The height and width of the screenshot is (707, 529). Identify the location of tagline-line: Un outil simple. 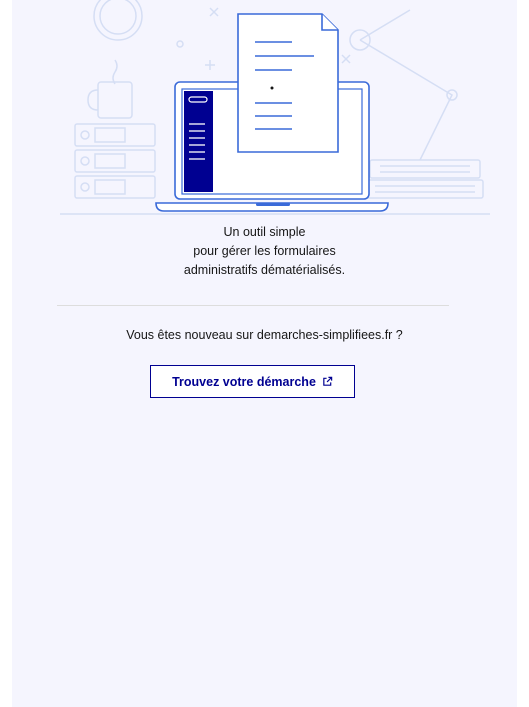
(264, 232).